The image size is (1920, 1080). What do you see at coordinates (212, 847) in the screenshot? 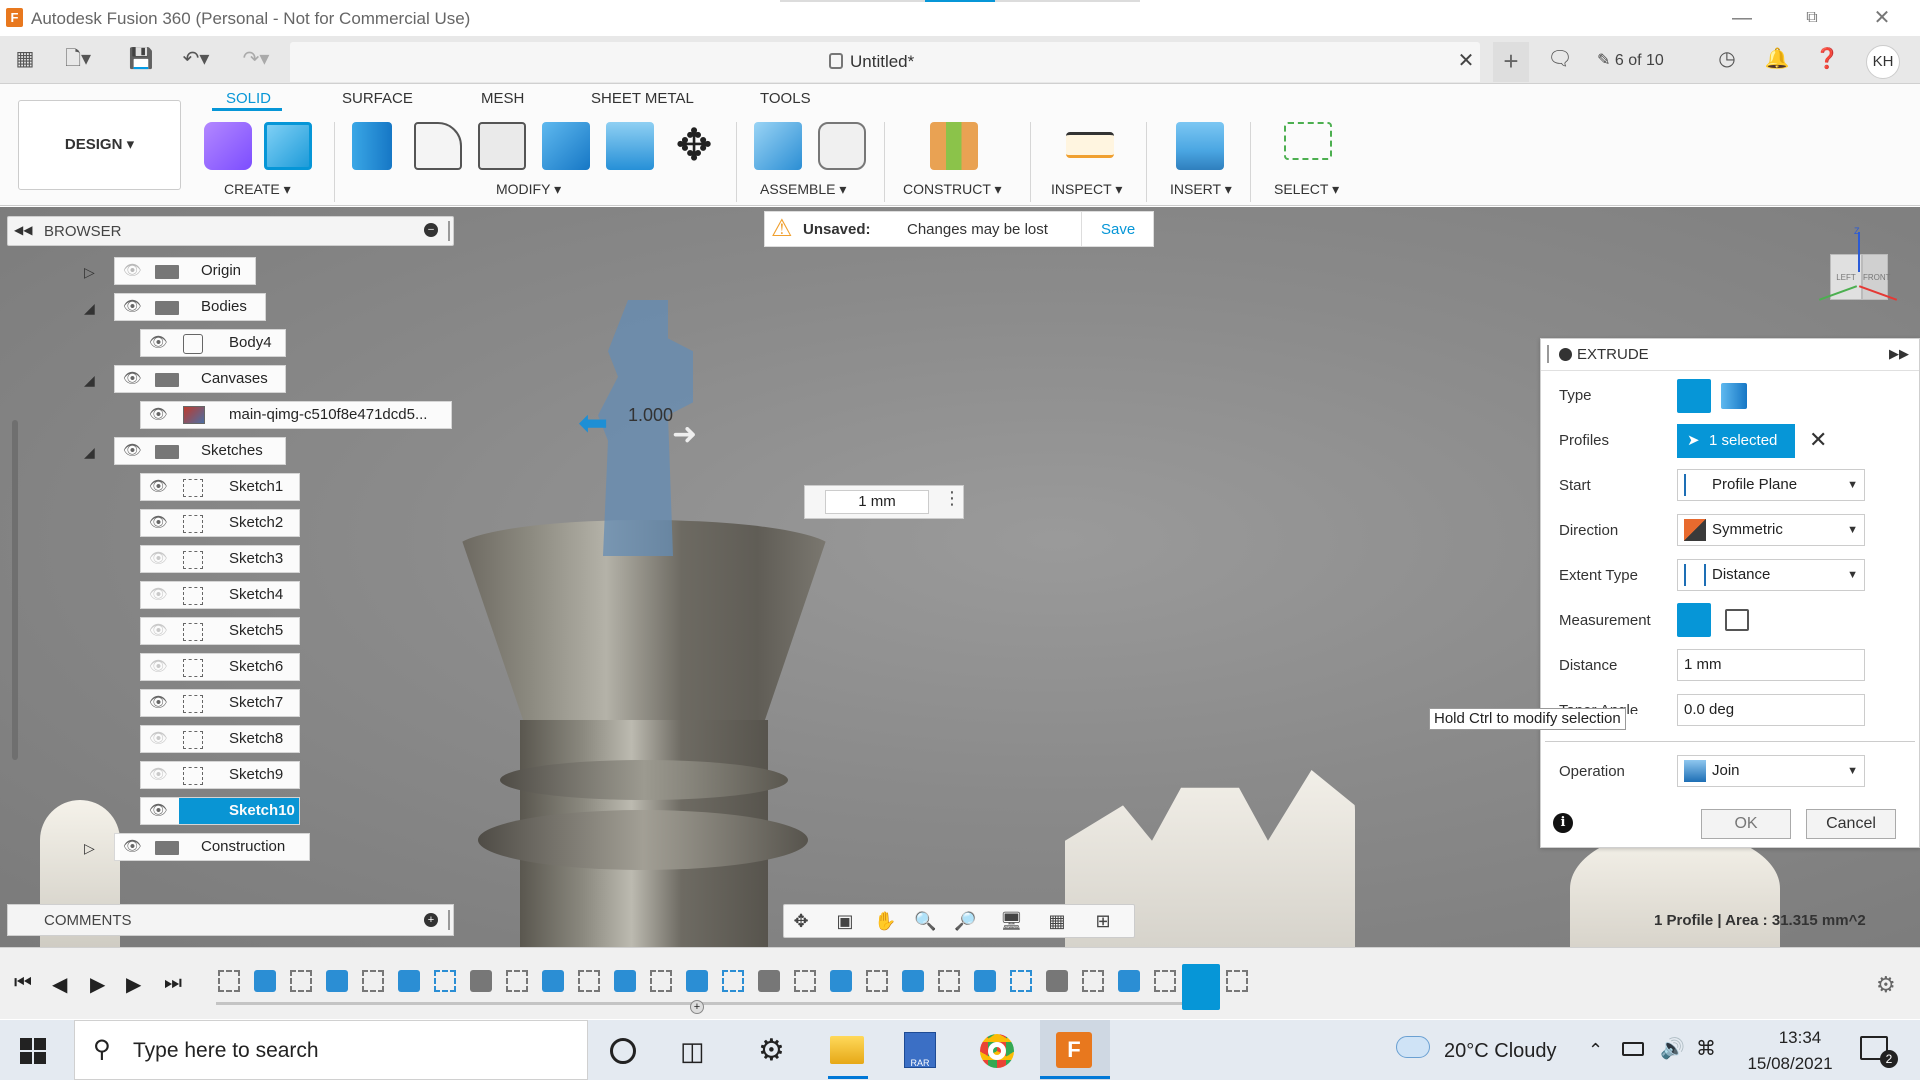
I see `browser-item-construction: 👁 Construction` at bounding box center [212, 847].